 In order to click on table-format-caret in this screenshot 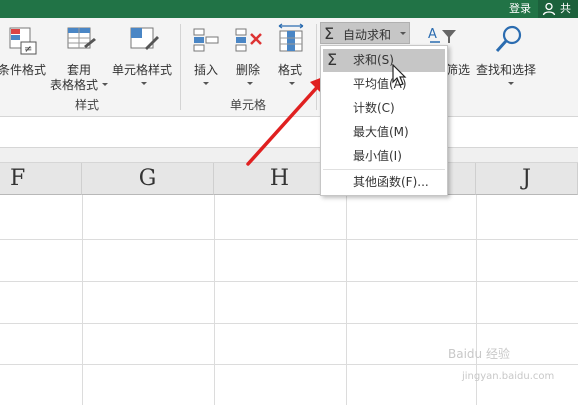, I will do `click(105, 84)`.